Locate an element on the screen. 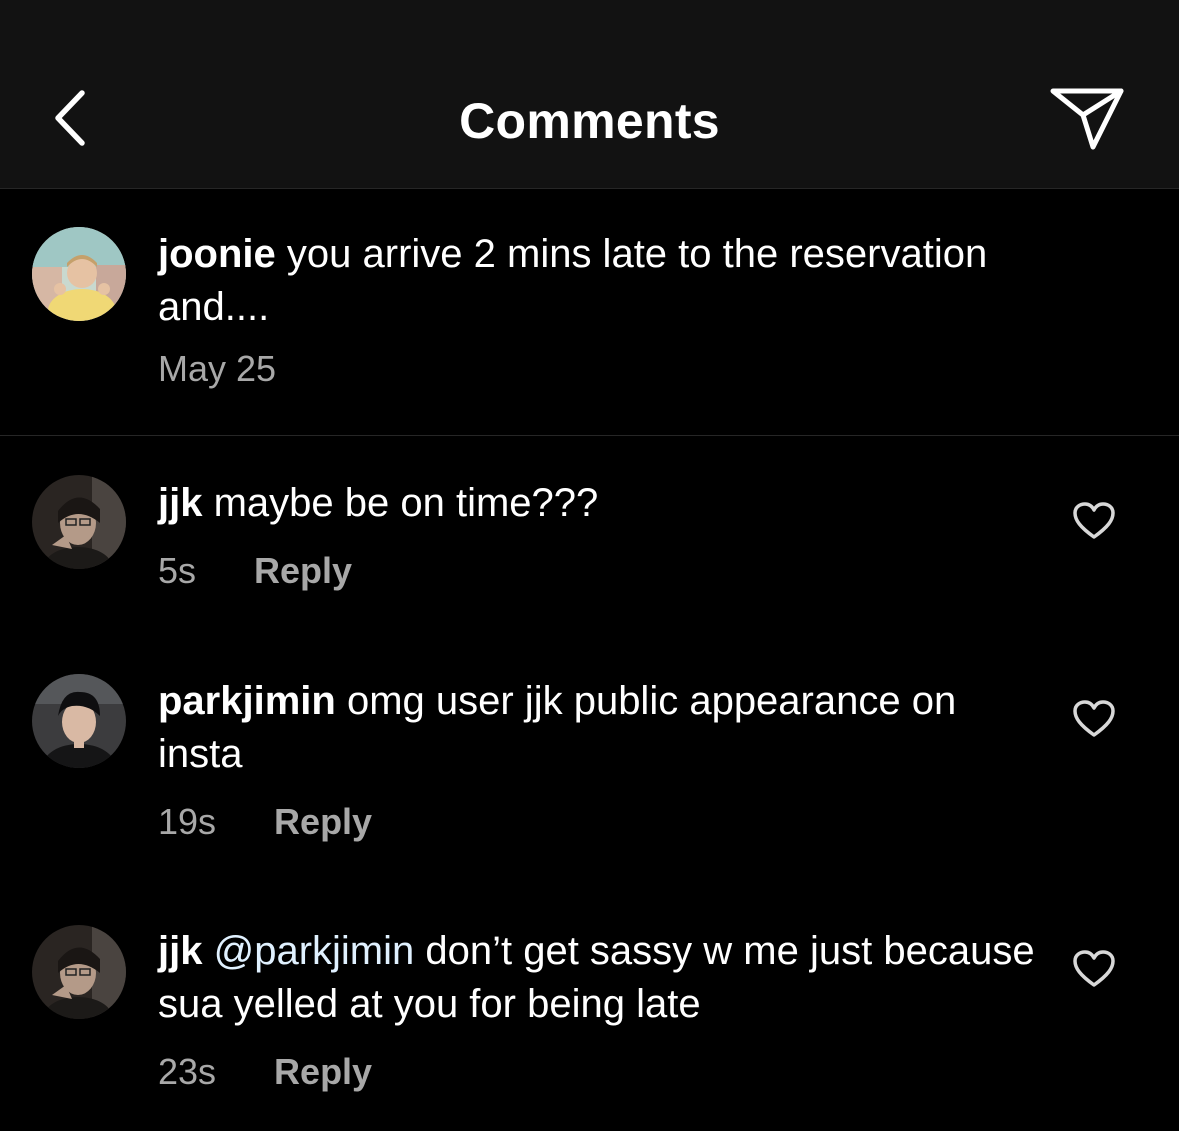 Image resolution: width=1179 pixels, height=1131 pixels. caption-meta: May 25 is located at coordinates (217, 369).